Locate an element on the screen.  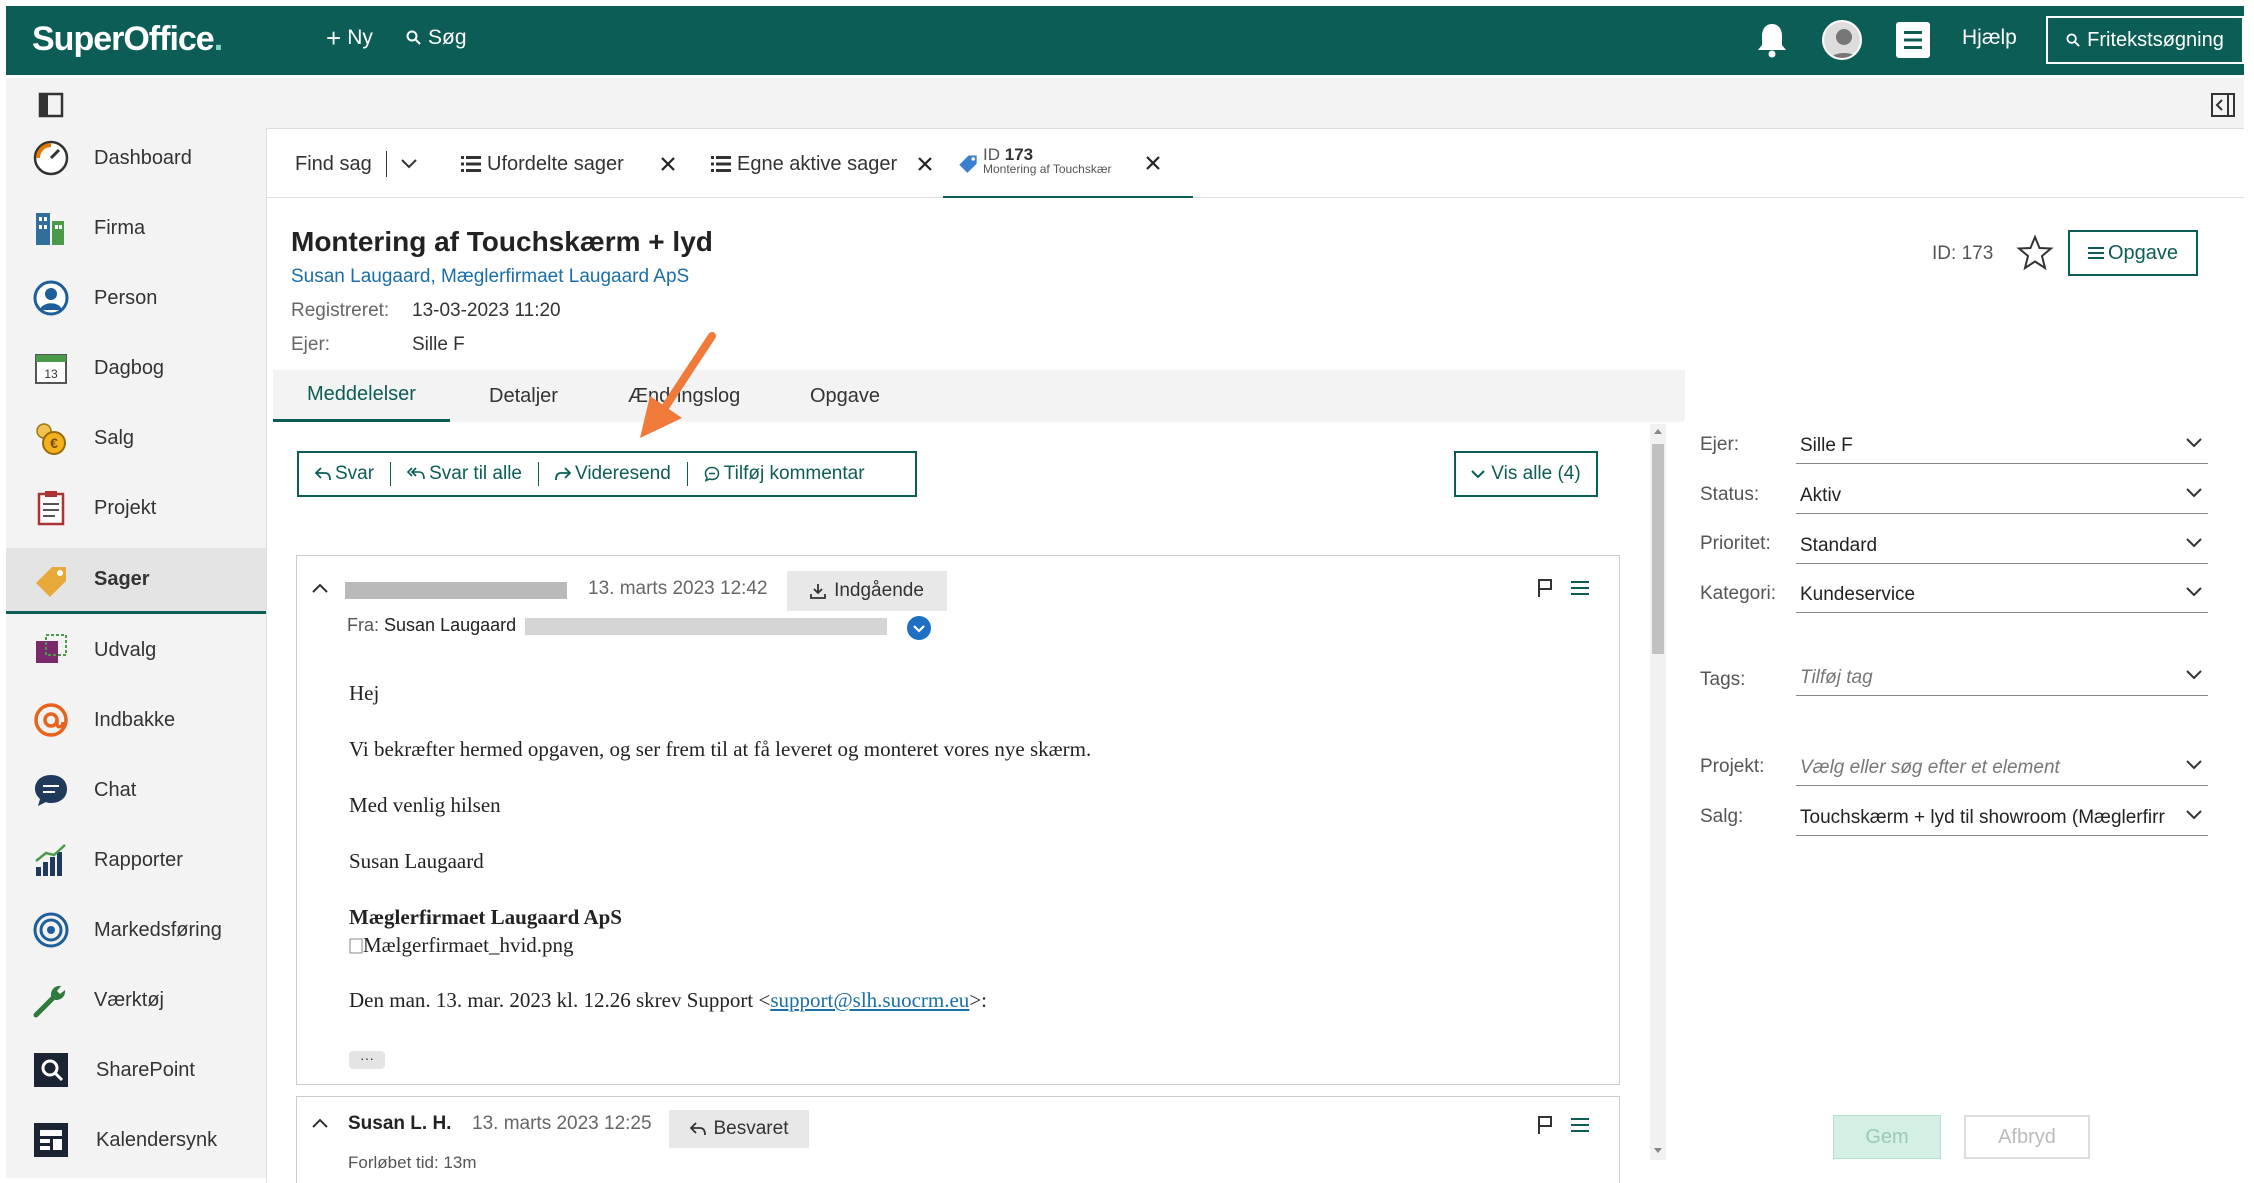
tab-ufordelte-sager: Ufordelte sager is located at coordinates (568, 164).